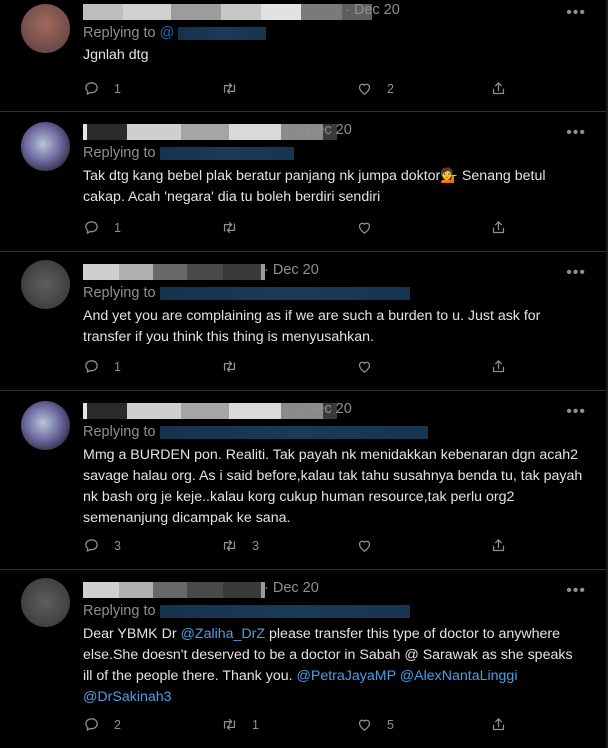  What do you see at coordinates (102, 724) in the screenshot?
I see `reply-button: 2` at bounding box center [102, 724].